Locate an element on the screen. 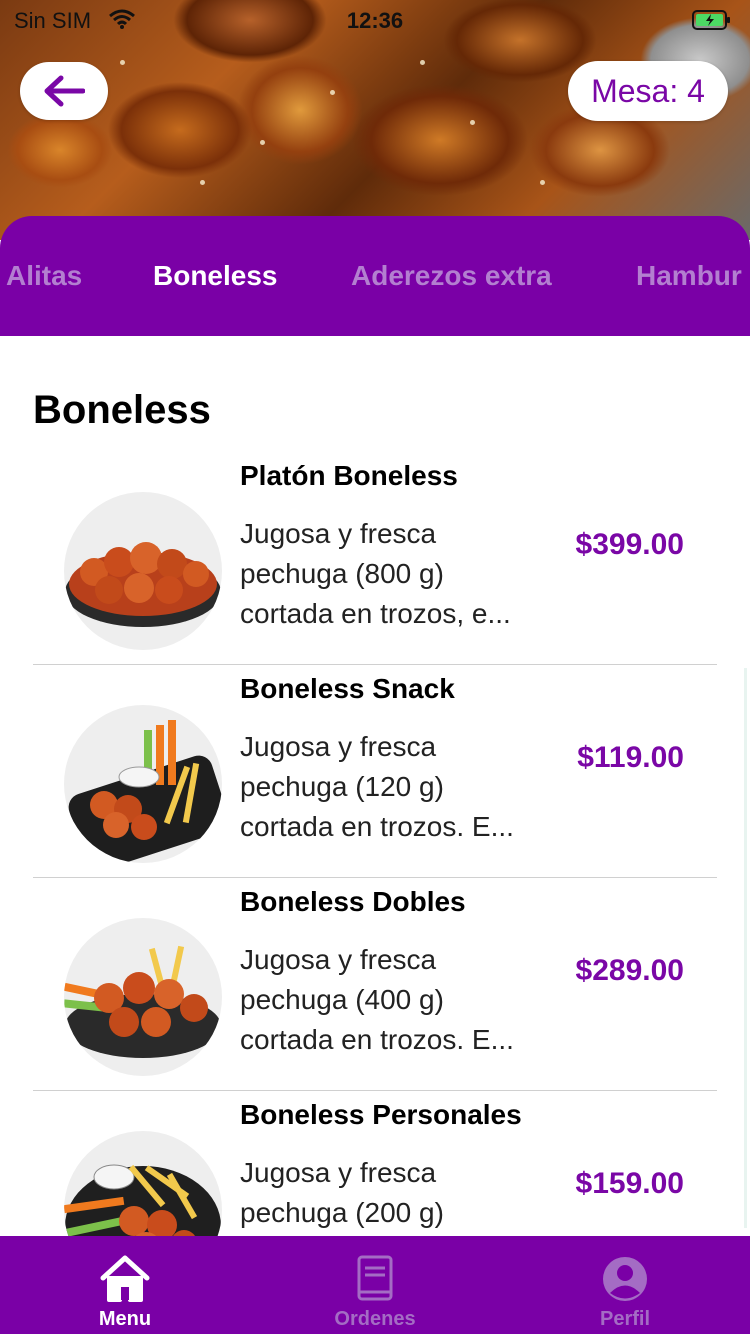 This screenshot has height=1334, width=750. clock: 12:36 is located at coordinates (375, 20).